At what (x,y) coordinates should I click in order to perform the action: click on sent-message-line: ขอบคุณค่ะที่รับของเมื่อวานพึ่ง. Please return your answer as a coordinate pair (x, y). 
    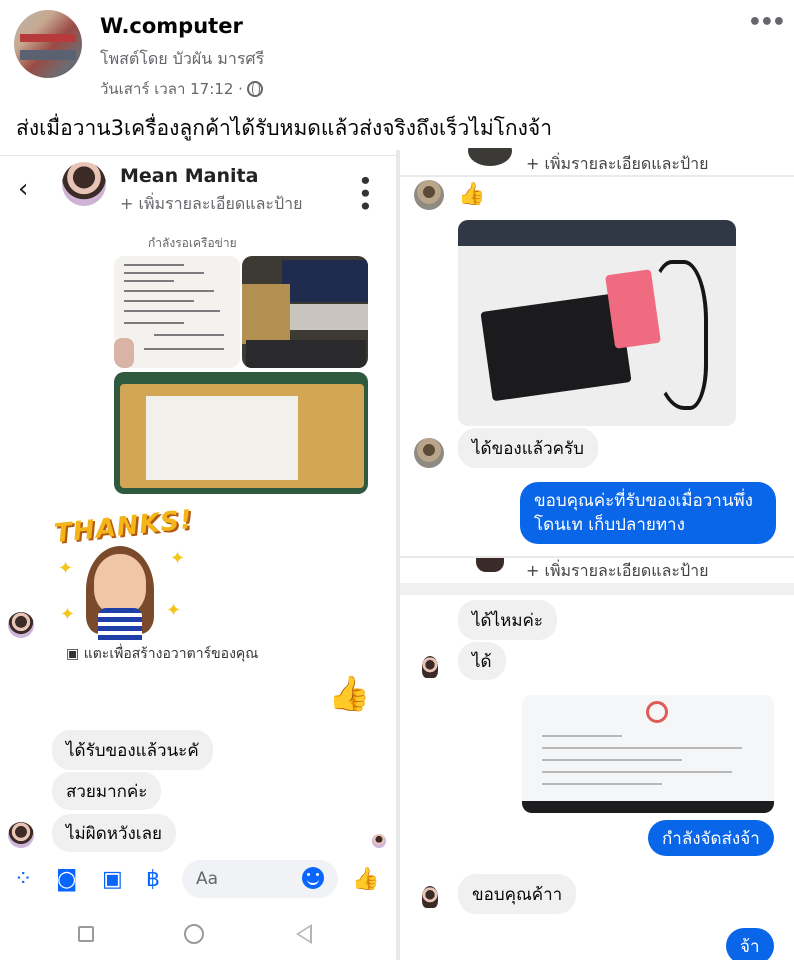
    Looking at the image, I should click on (643, 501).